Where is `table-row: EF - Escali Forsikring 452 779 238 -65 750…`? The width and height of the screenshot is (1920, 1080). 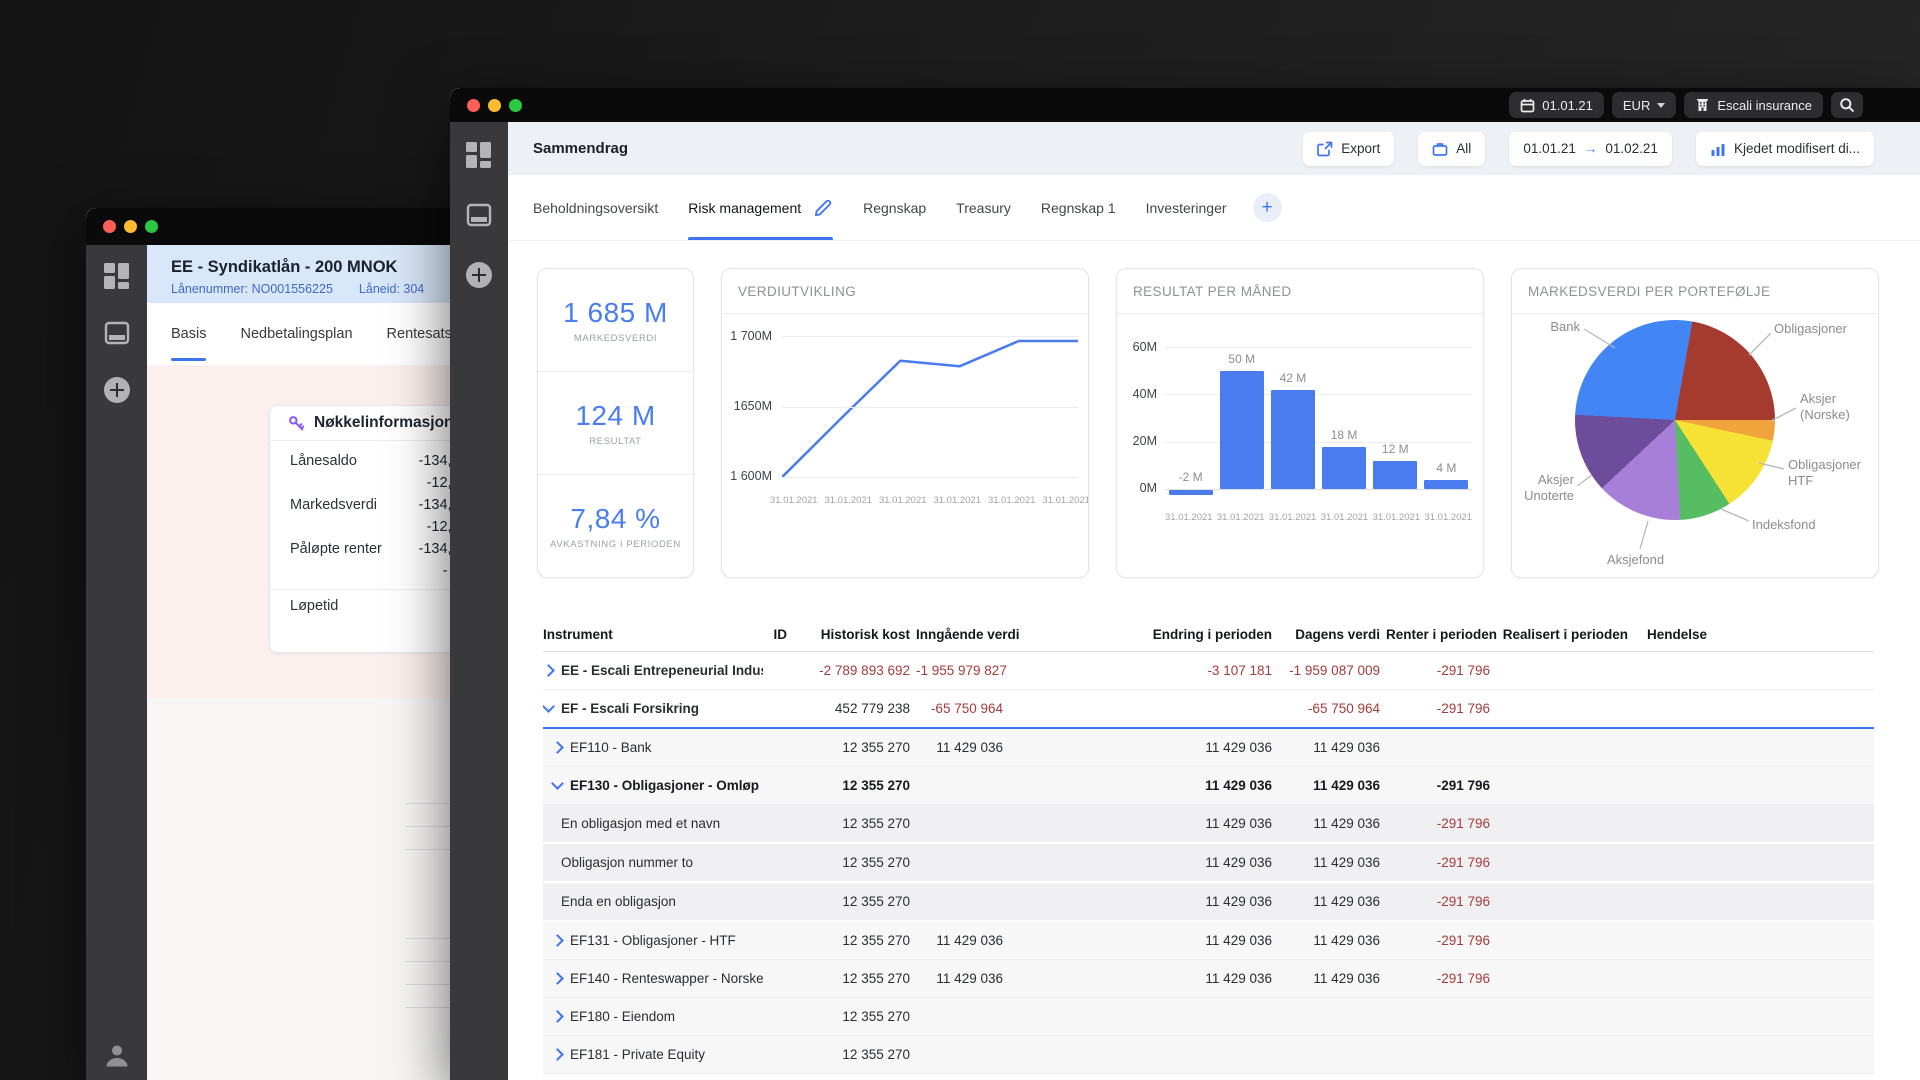
table-row: EF - Escali Forsikring 452 779 238 -65 750… is located at coordinates (1208, 709).